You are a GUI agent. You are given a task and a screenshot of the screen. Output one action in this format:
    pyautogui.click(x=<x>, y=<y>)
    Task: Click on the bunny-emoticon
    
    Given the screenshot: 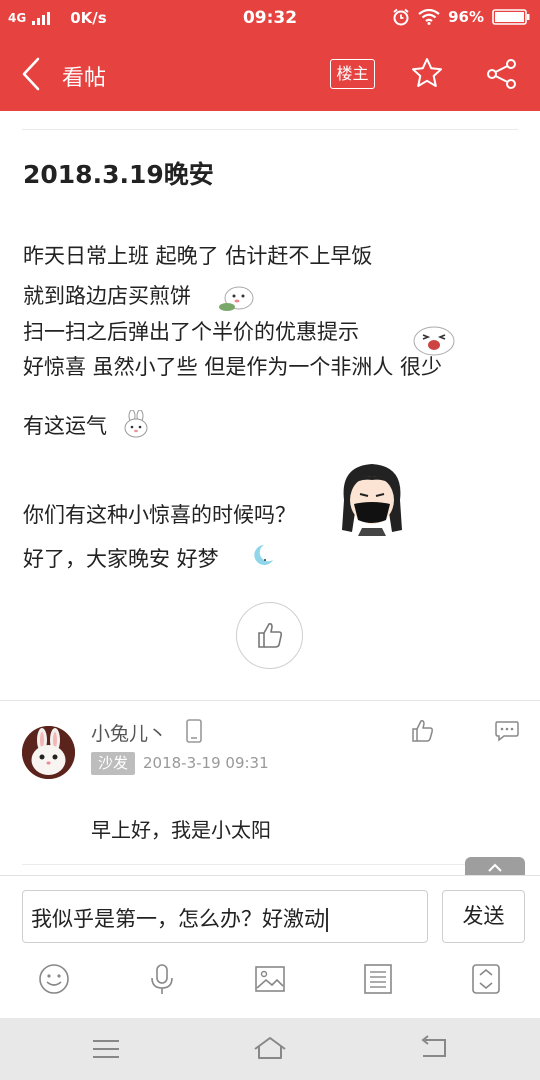 What is the action you would take?
    pyautogui.click(x=136, y=424)
    